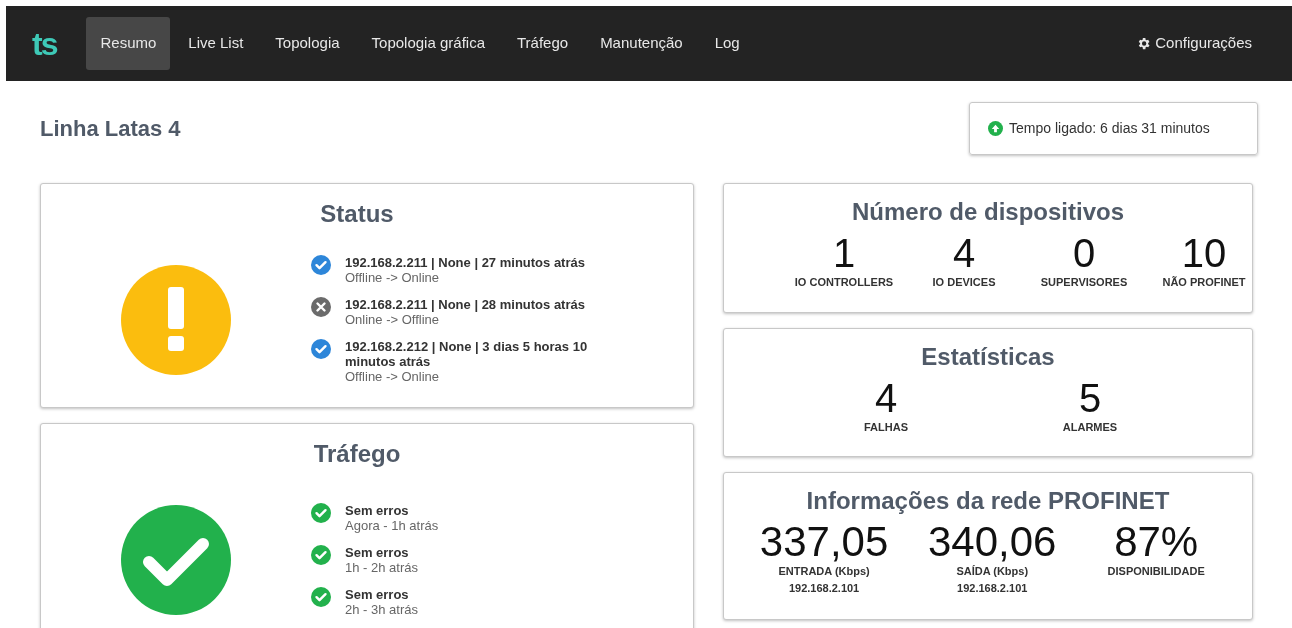 The height and width of the screenshot is (628, 1292). Describe the element at coordinates (1090, 398) in the screenshot. I see `stat-value: 5` at that location.